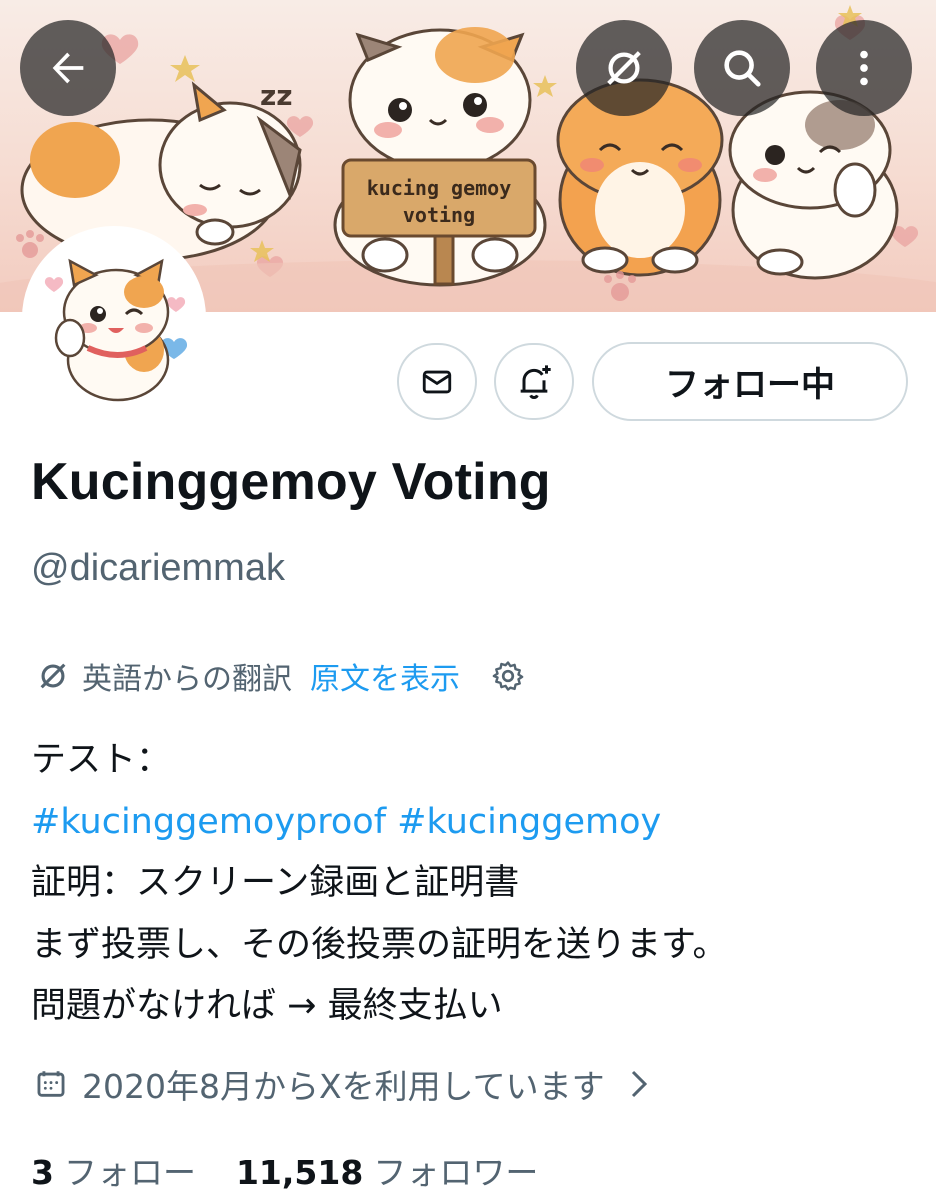  I want to click on gear-icon, so click(508, 676).